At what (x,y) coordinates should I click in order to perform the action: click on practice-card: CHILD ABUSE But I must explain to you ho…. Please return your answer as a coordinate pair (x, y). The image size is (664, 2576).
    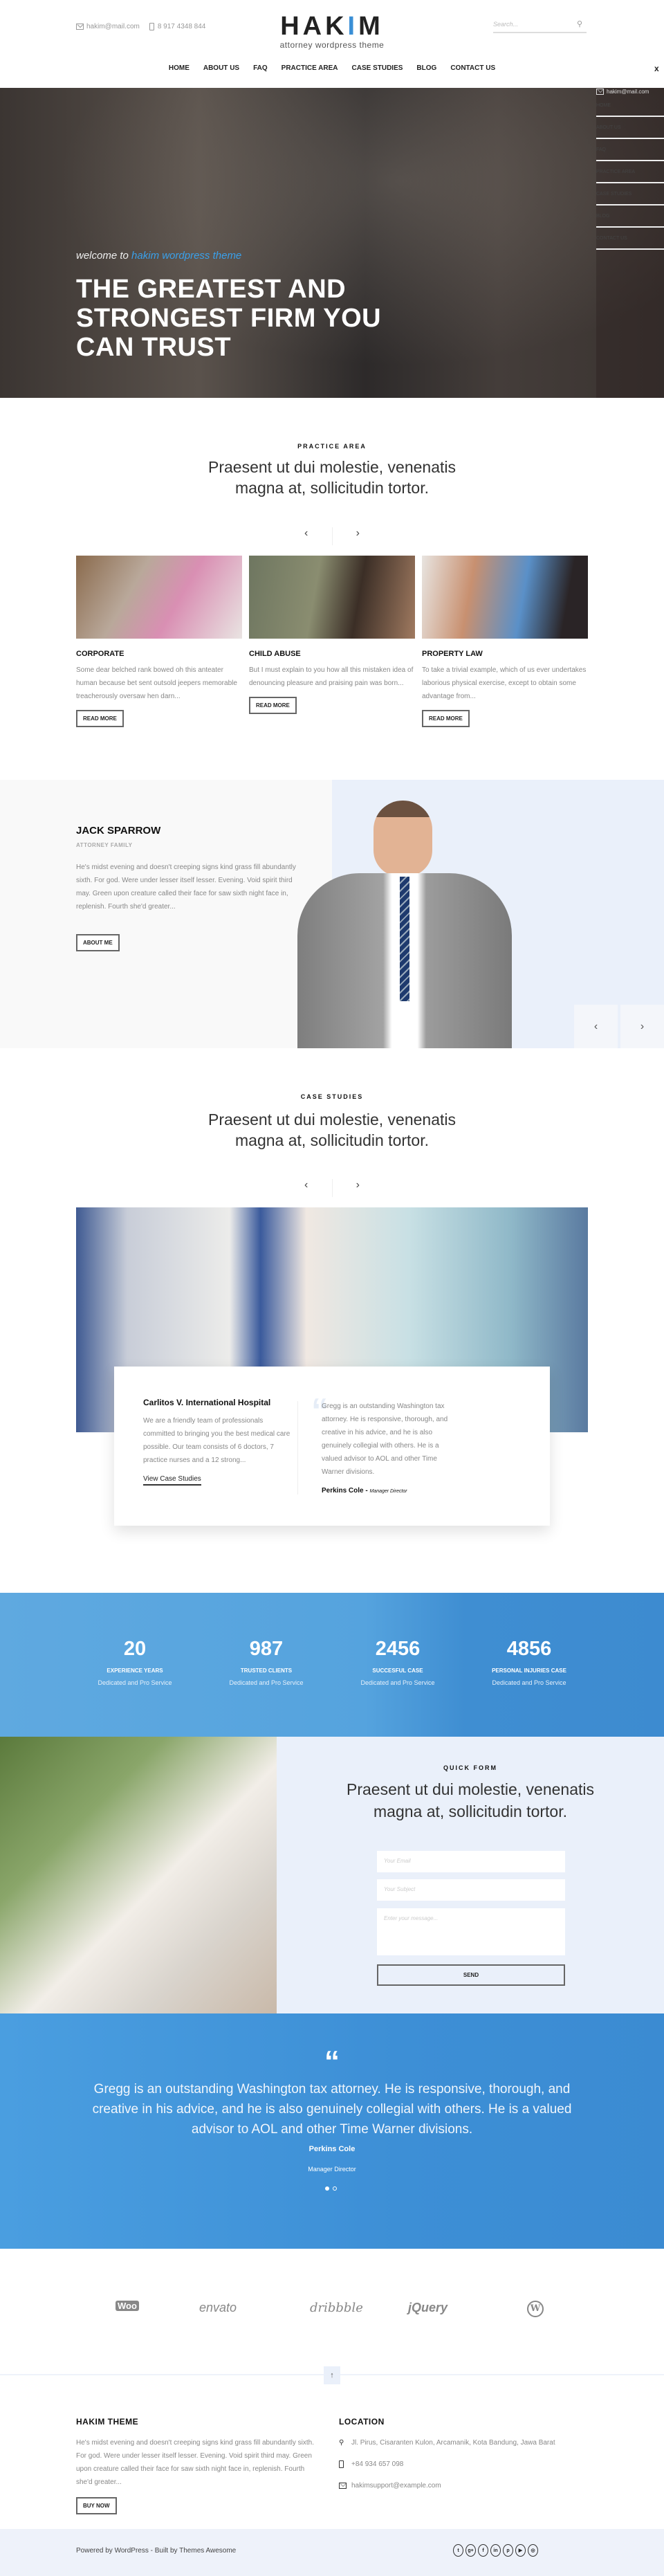
    Looking at the image, I should click on (332, 635).